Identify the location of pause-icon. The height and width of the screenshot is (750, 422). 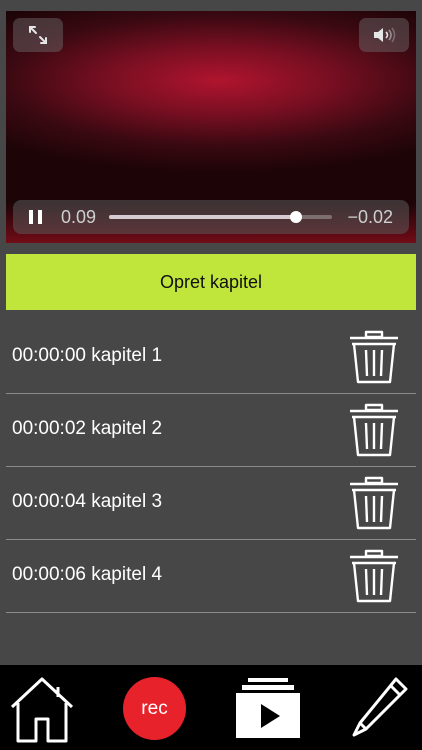
(36, 217).